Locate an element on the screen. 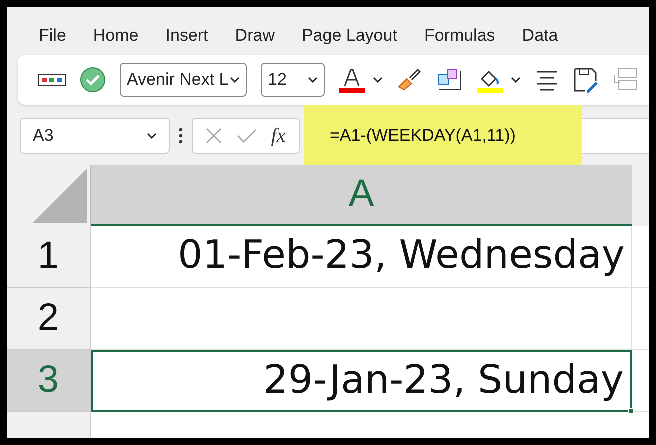 The height and width of the screenshot is (445, 656). row-header: 2 is located at coordinates (49, 319).